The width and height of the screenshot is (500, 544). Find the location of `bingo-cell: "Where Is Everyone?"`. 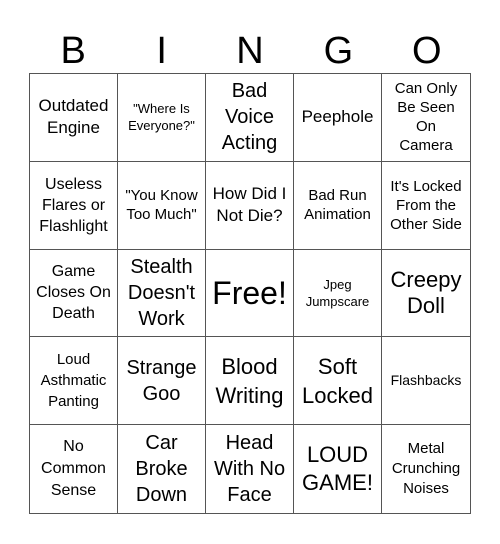

bingo-cell: "Where Is Everyone?" is located at coordinates (162, 118).